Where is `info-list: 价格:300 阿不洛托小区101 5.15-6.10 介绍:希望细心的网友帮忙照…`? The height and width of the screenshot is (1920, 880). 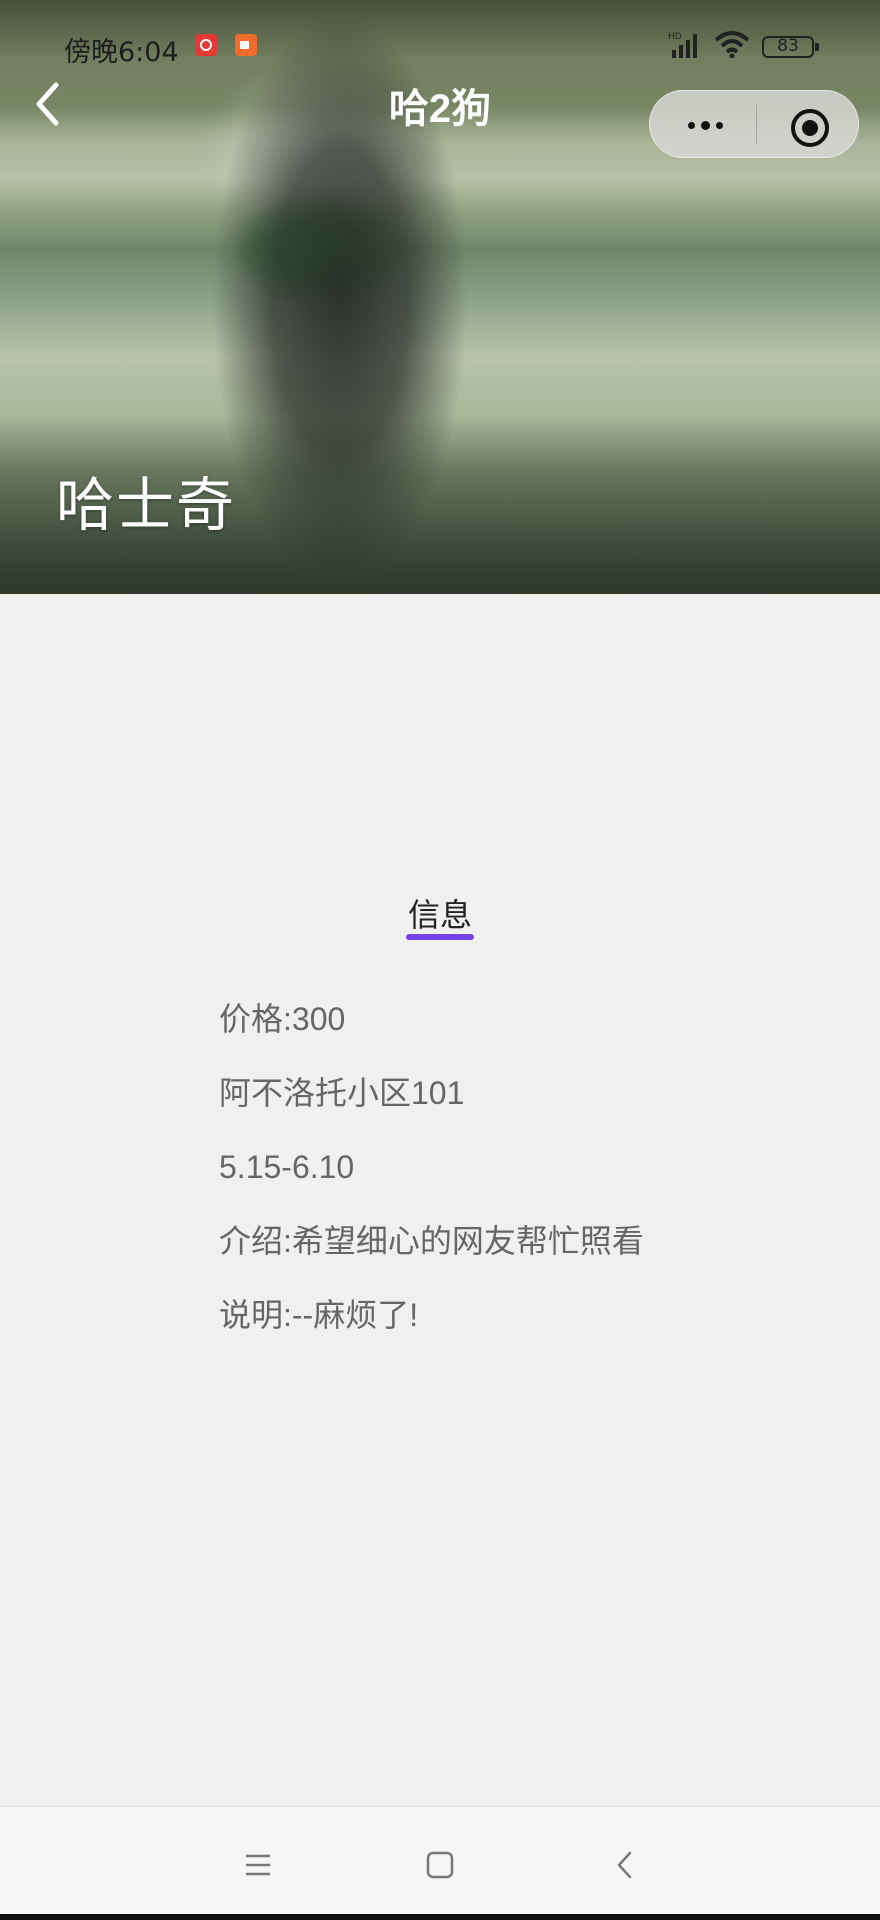
info-list: 价格:300 阿不洛托小区101 5.15-6.10 介绍:希望细心的网友帮忙照… is located at coordinates (519, 1180).